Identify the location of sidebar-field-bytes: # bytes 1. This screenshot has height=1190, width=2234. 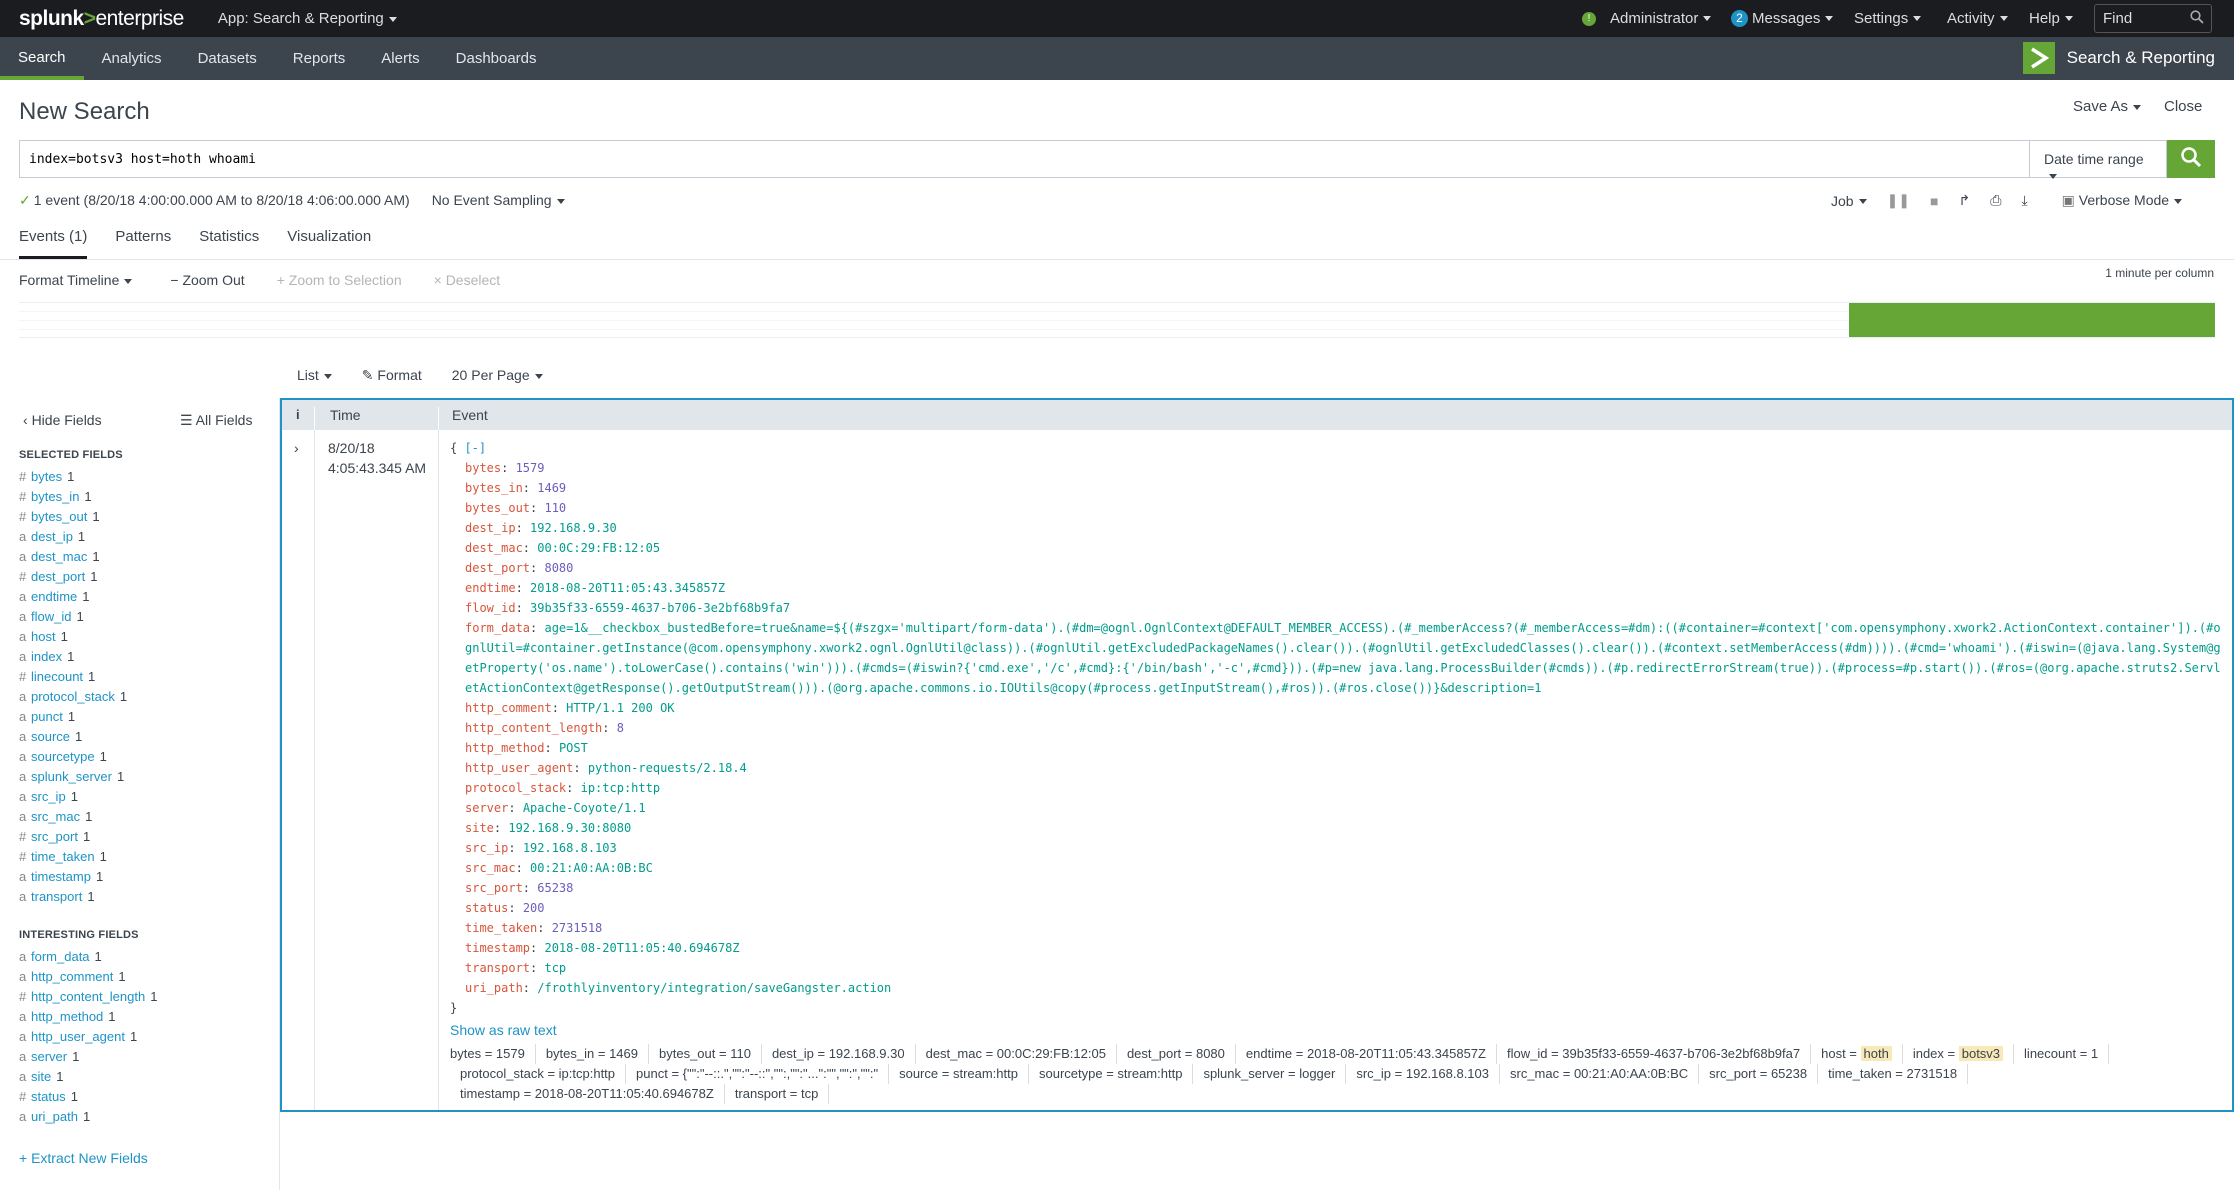
(144, 477).